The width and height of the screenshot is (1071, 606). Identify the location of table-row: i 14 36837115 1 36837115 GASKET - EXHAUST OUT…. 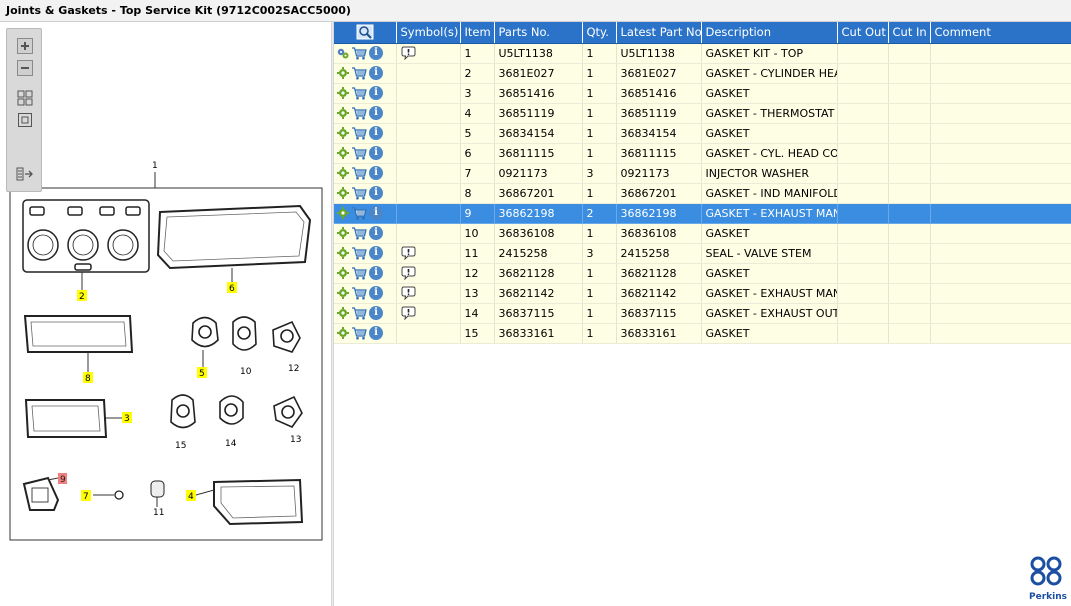
(702, 313).